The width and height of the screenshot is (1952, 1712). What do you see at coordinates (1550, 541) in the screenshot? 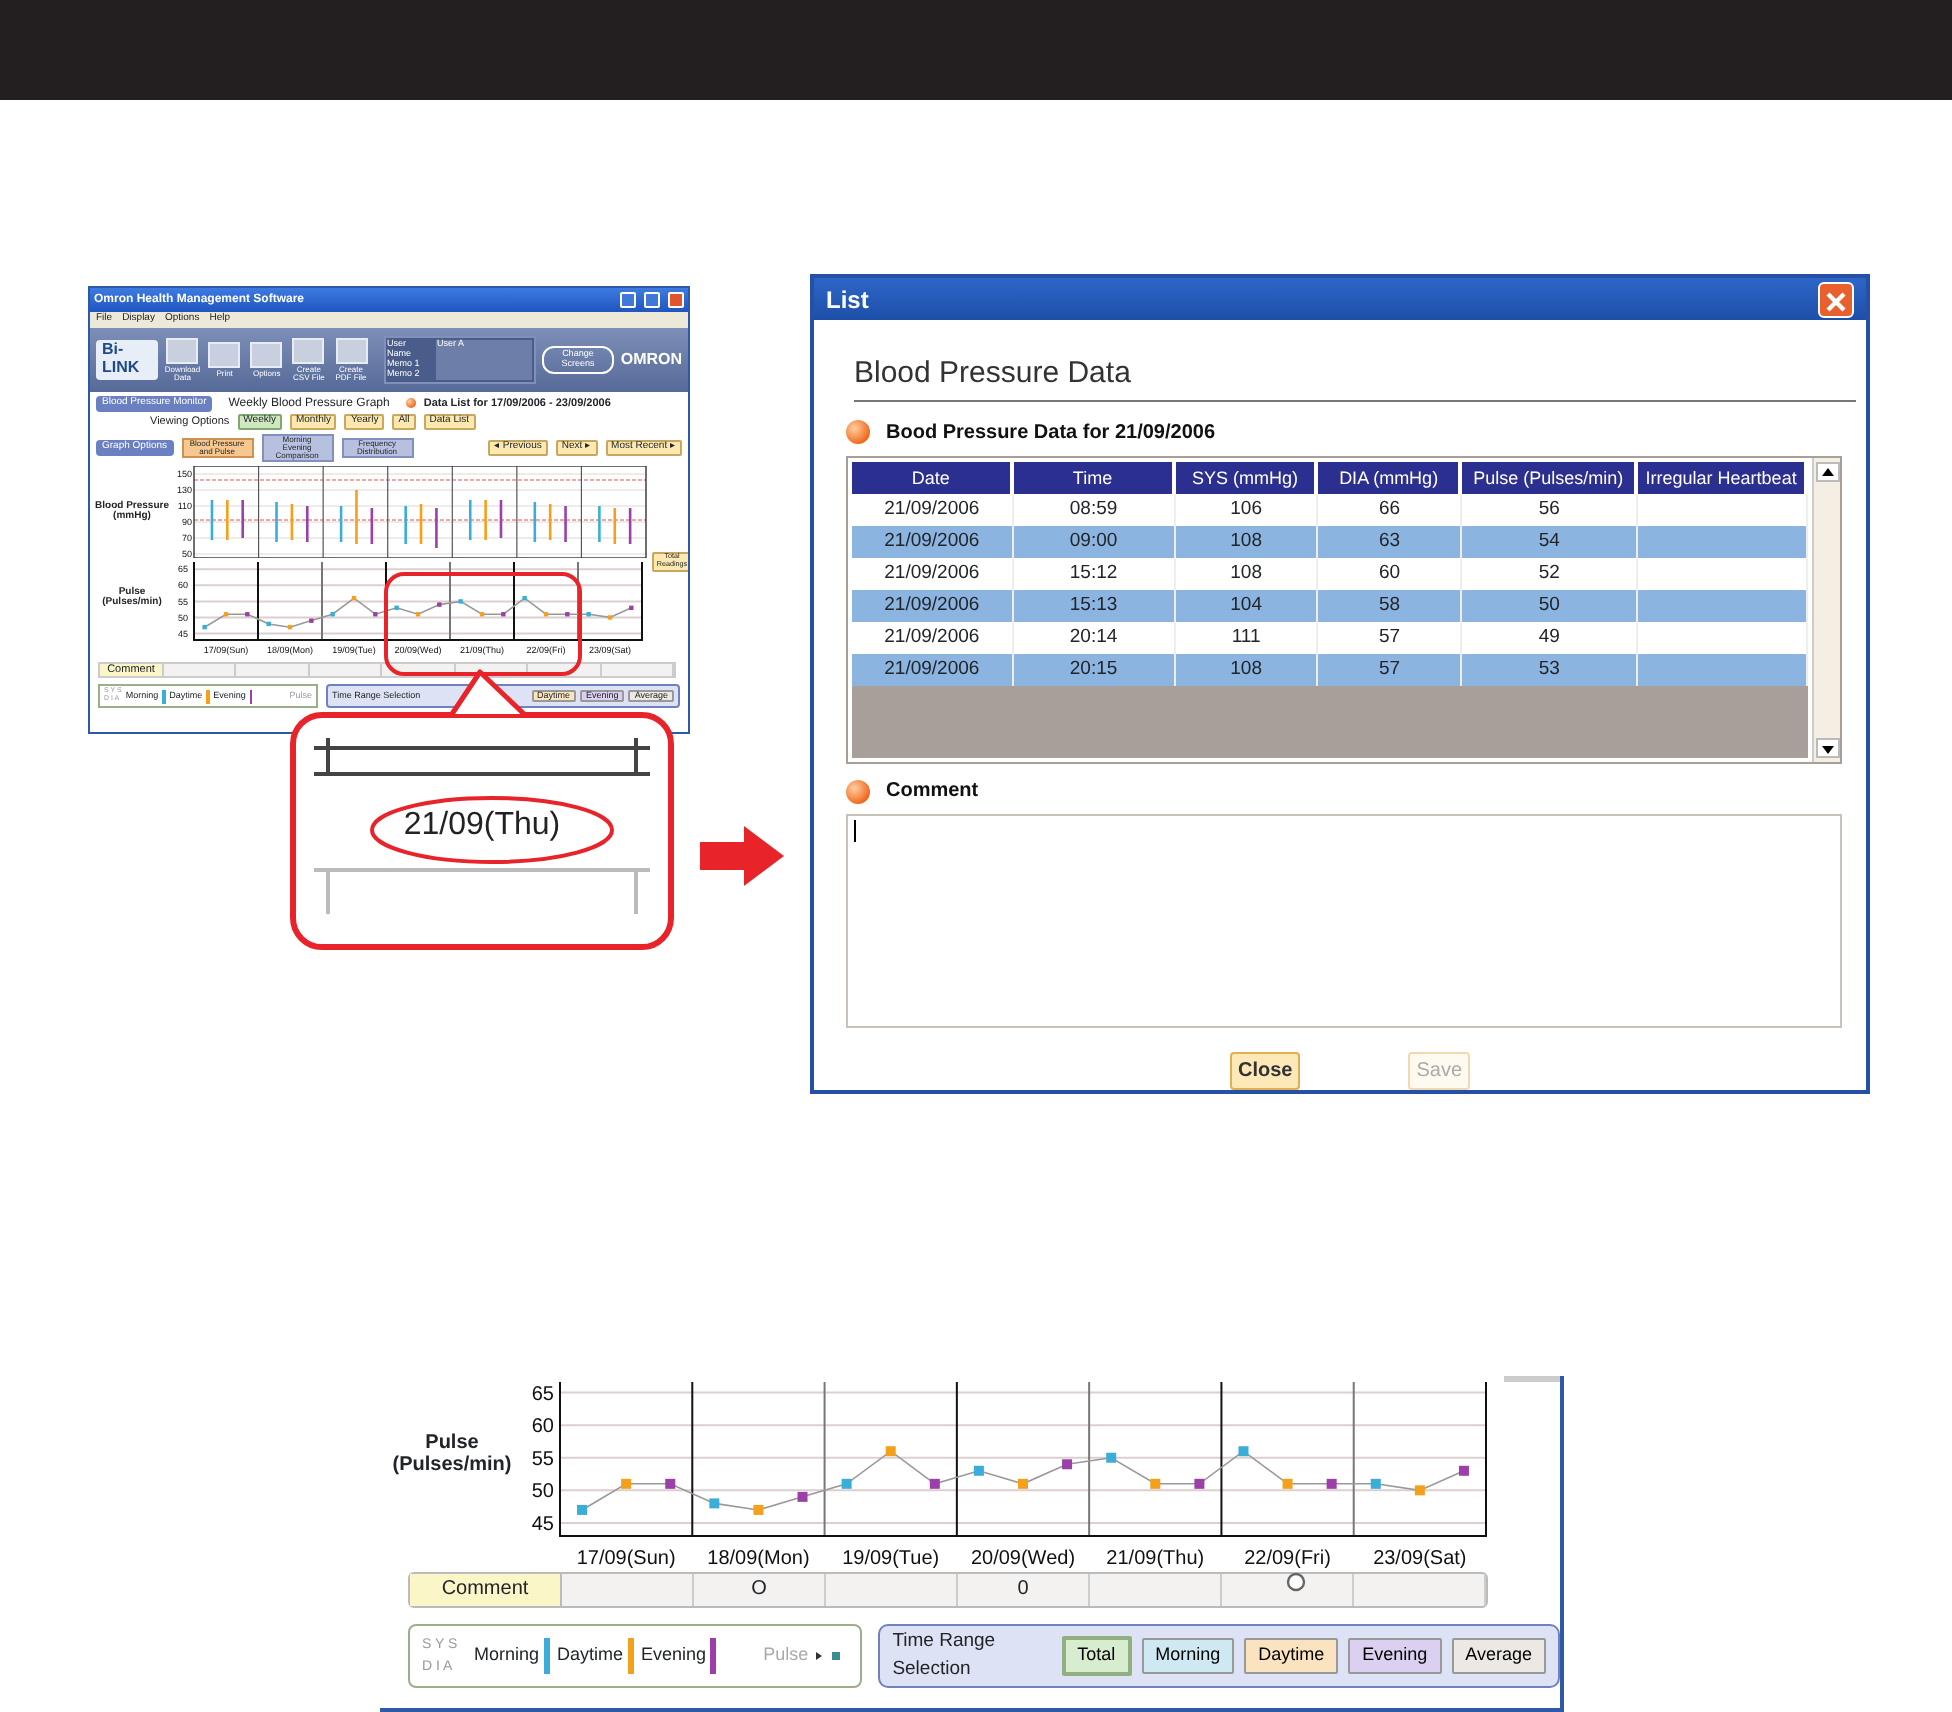
I see `table-cell: 54` at bounding box center [1550, 541].